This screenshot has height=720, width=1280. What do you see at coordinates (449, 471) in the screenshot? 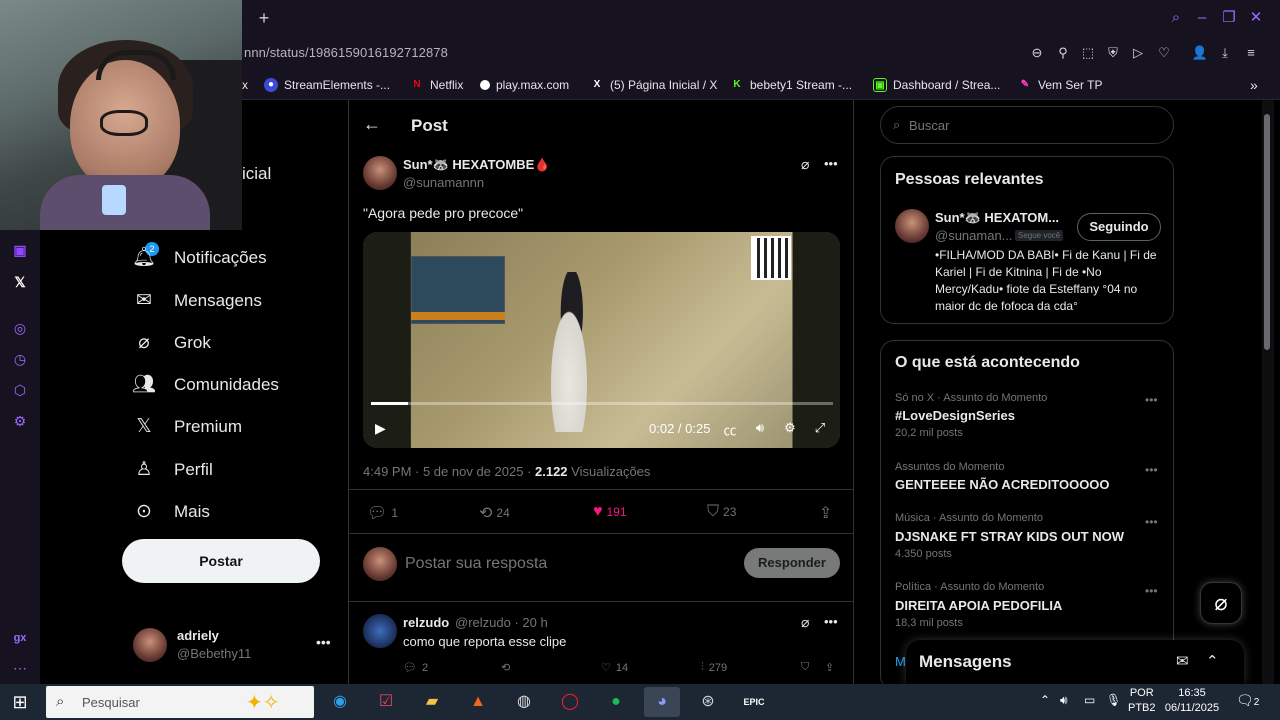
I see `post-timestamp: 4:49 PM · 5 de nov de 2025 ·` at bounding box center [449, 471].